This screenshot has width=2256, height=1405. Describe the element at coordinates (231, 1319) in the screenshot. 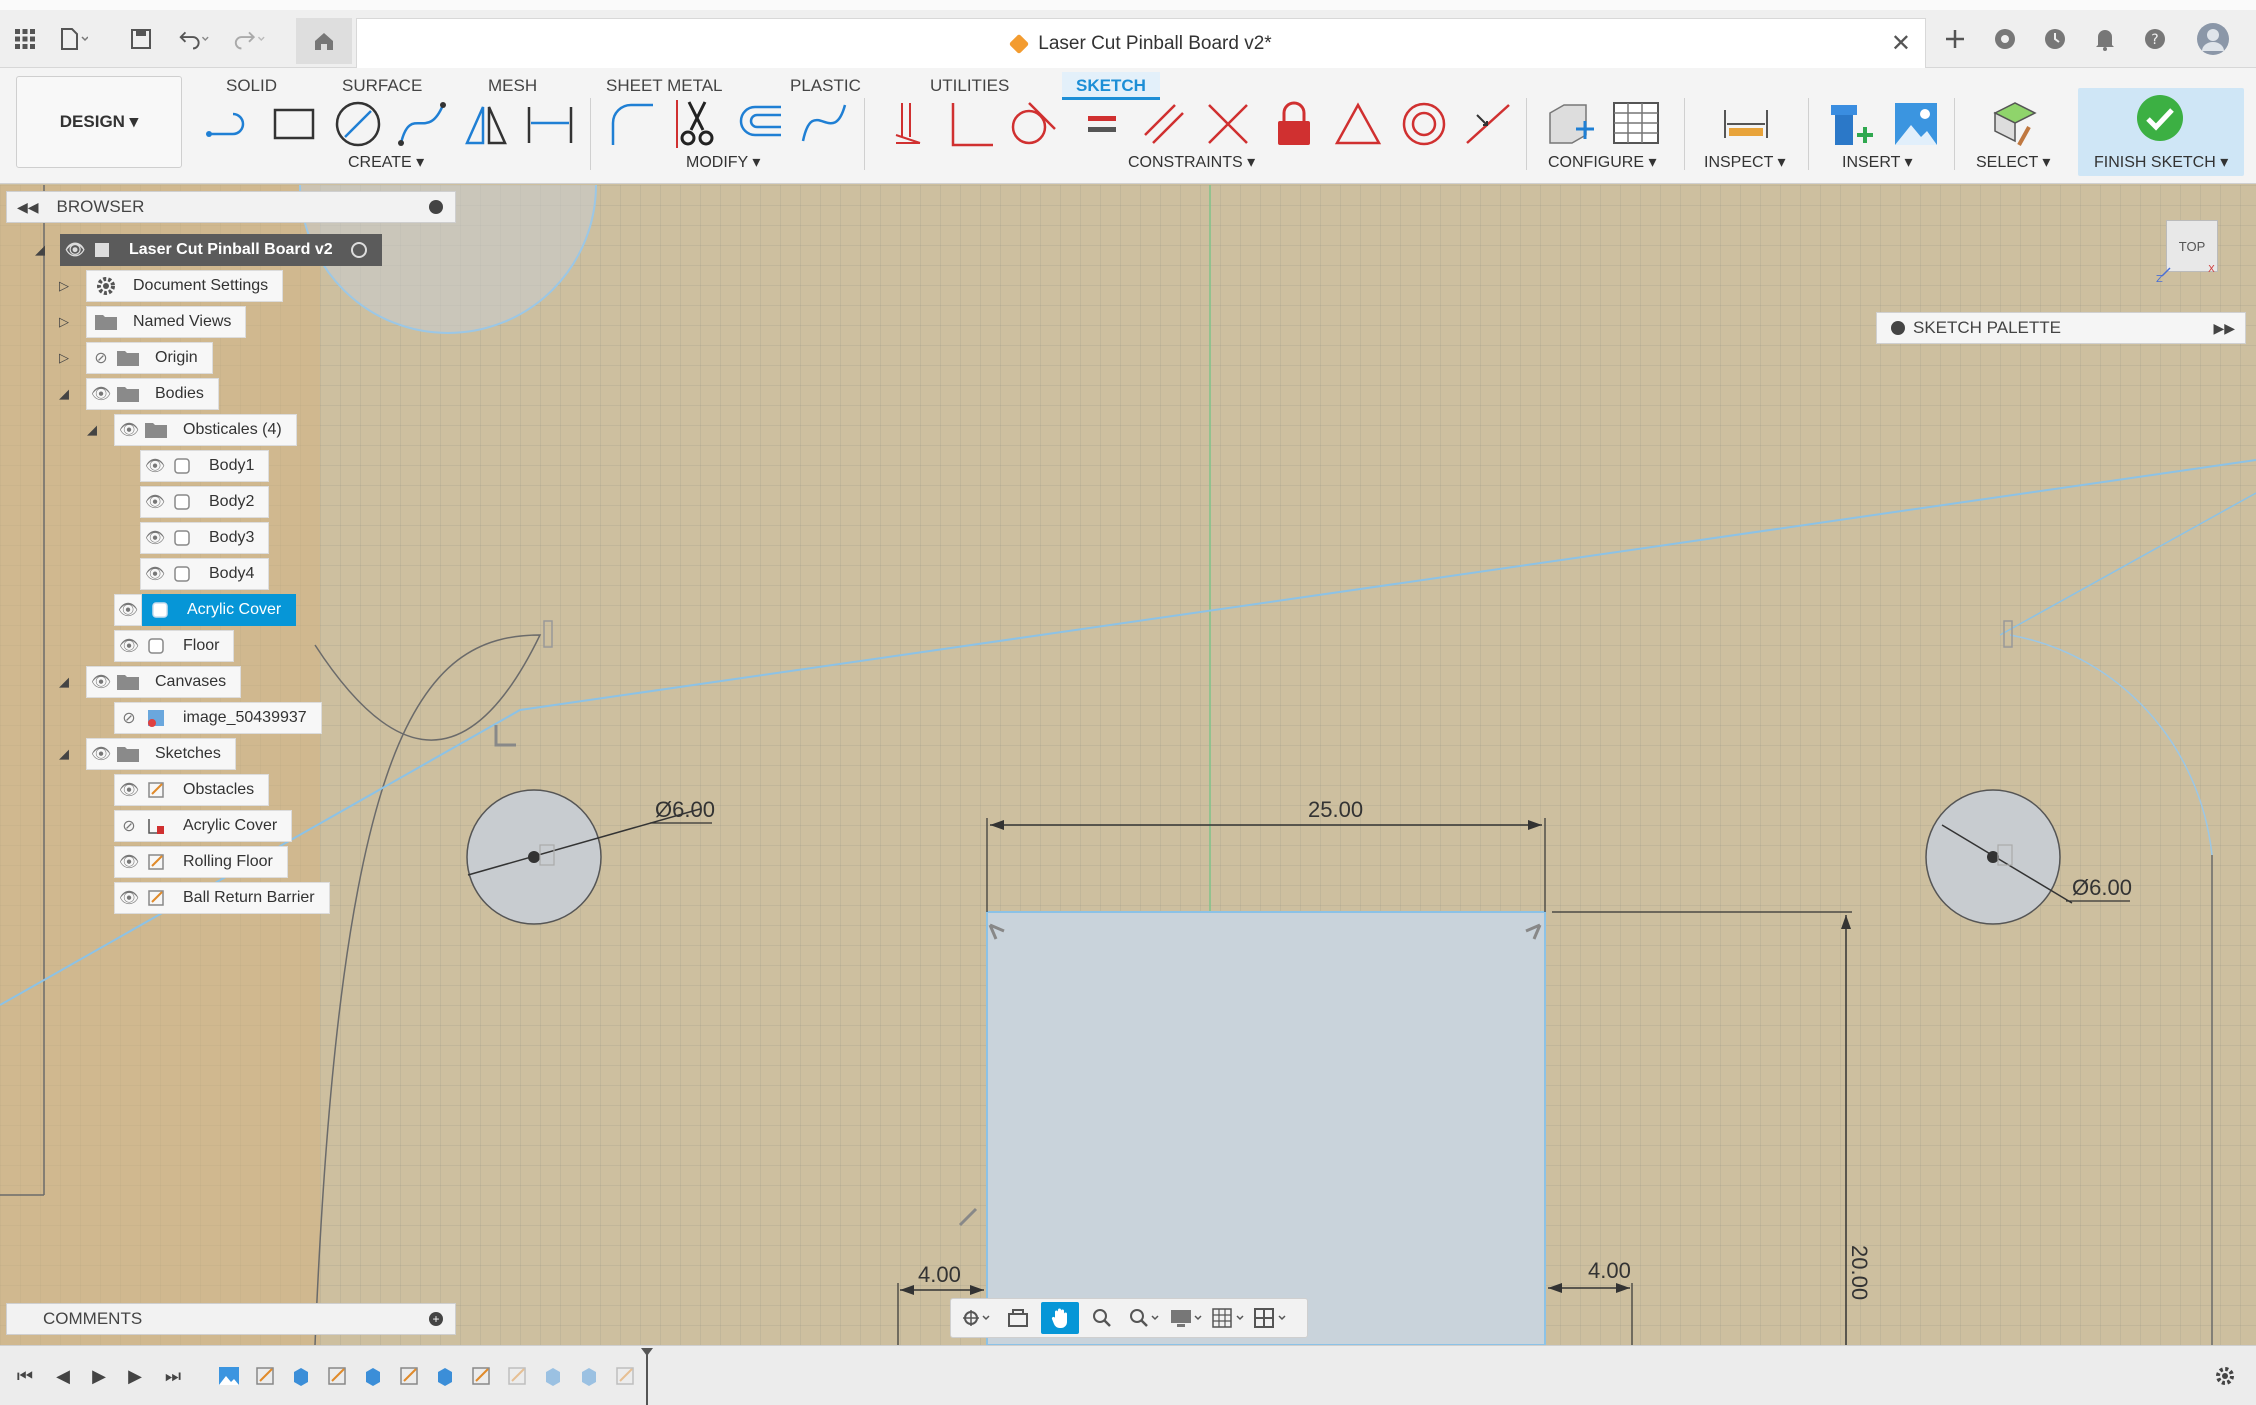

I see `comments-panel: COMMENTS +` at that location.